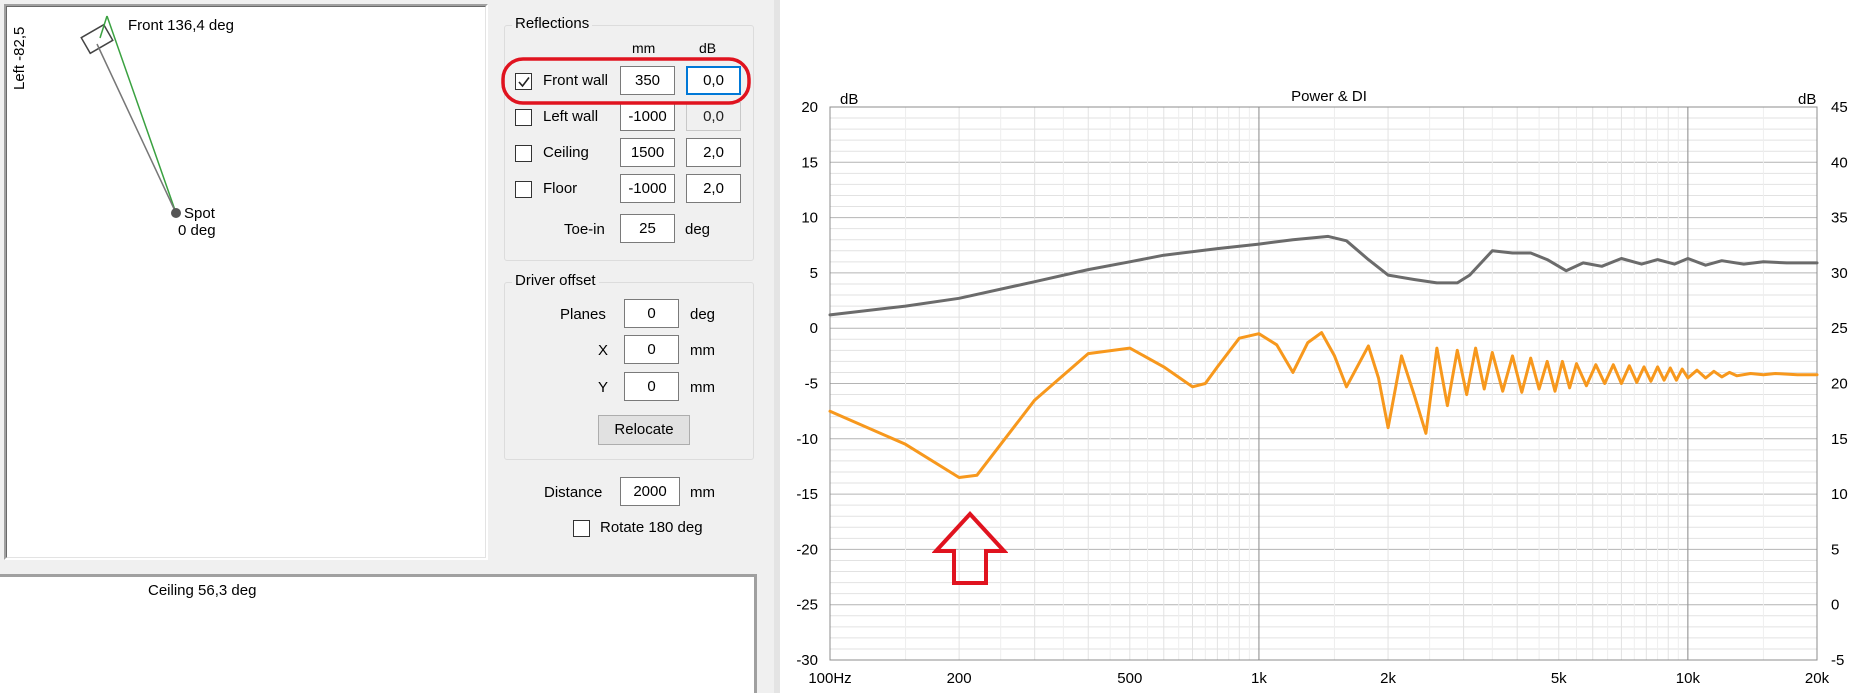 This screenshot has height=693, width=1868. What do you see at coordinates (603, 350) in the screenshot?
I see `x-label: X` at bounding box center [603, 350].